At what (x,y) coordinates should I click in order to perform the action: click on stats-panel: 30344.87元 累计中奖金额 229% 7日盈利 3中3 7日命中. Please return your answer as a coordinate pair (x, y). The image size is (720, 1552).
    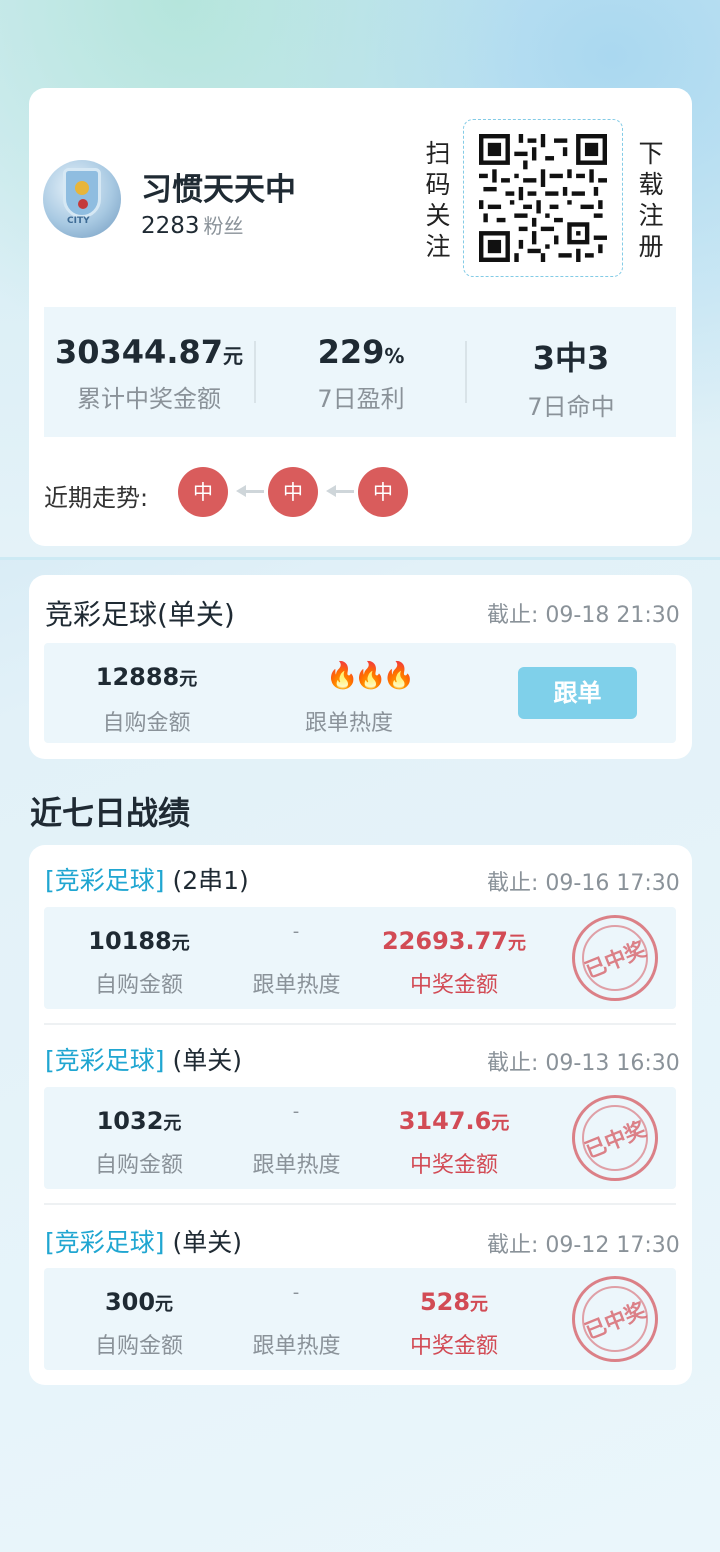
    Looking at the image, I should click on (360, 372).